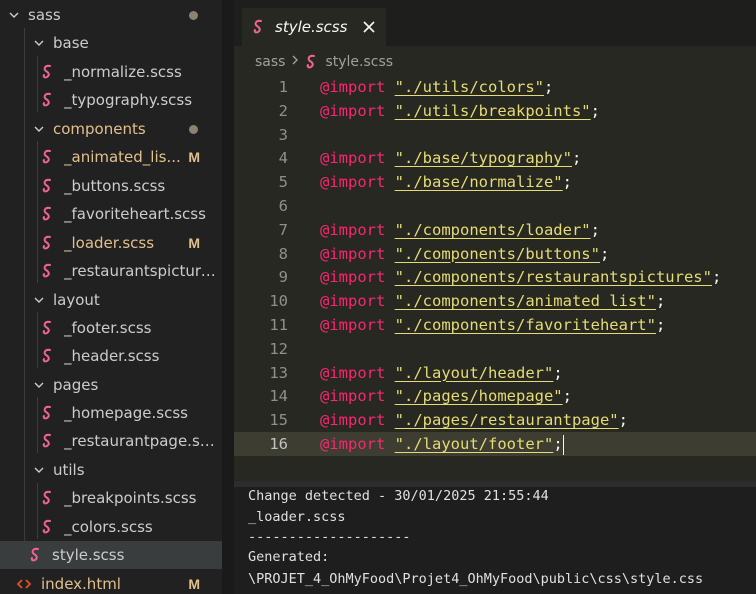  I want to click on modified-dot, so click(193, 129).